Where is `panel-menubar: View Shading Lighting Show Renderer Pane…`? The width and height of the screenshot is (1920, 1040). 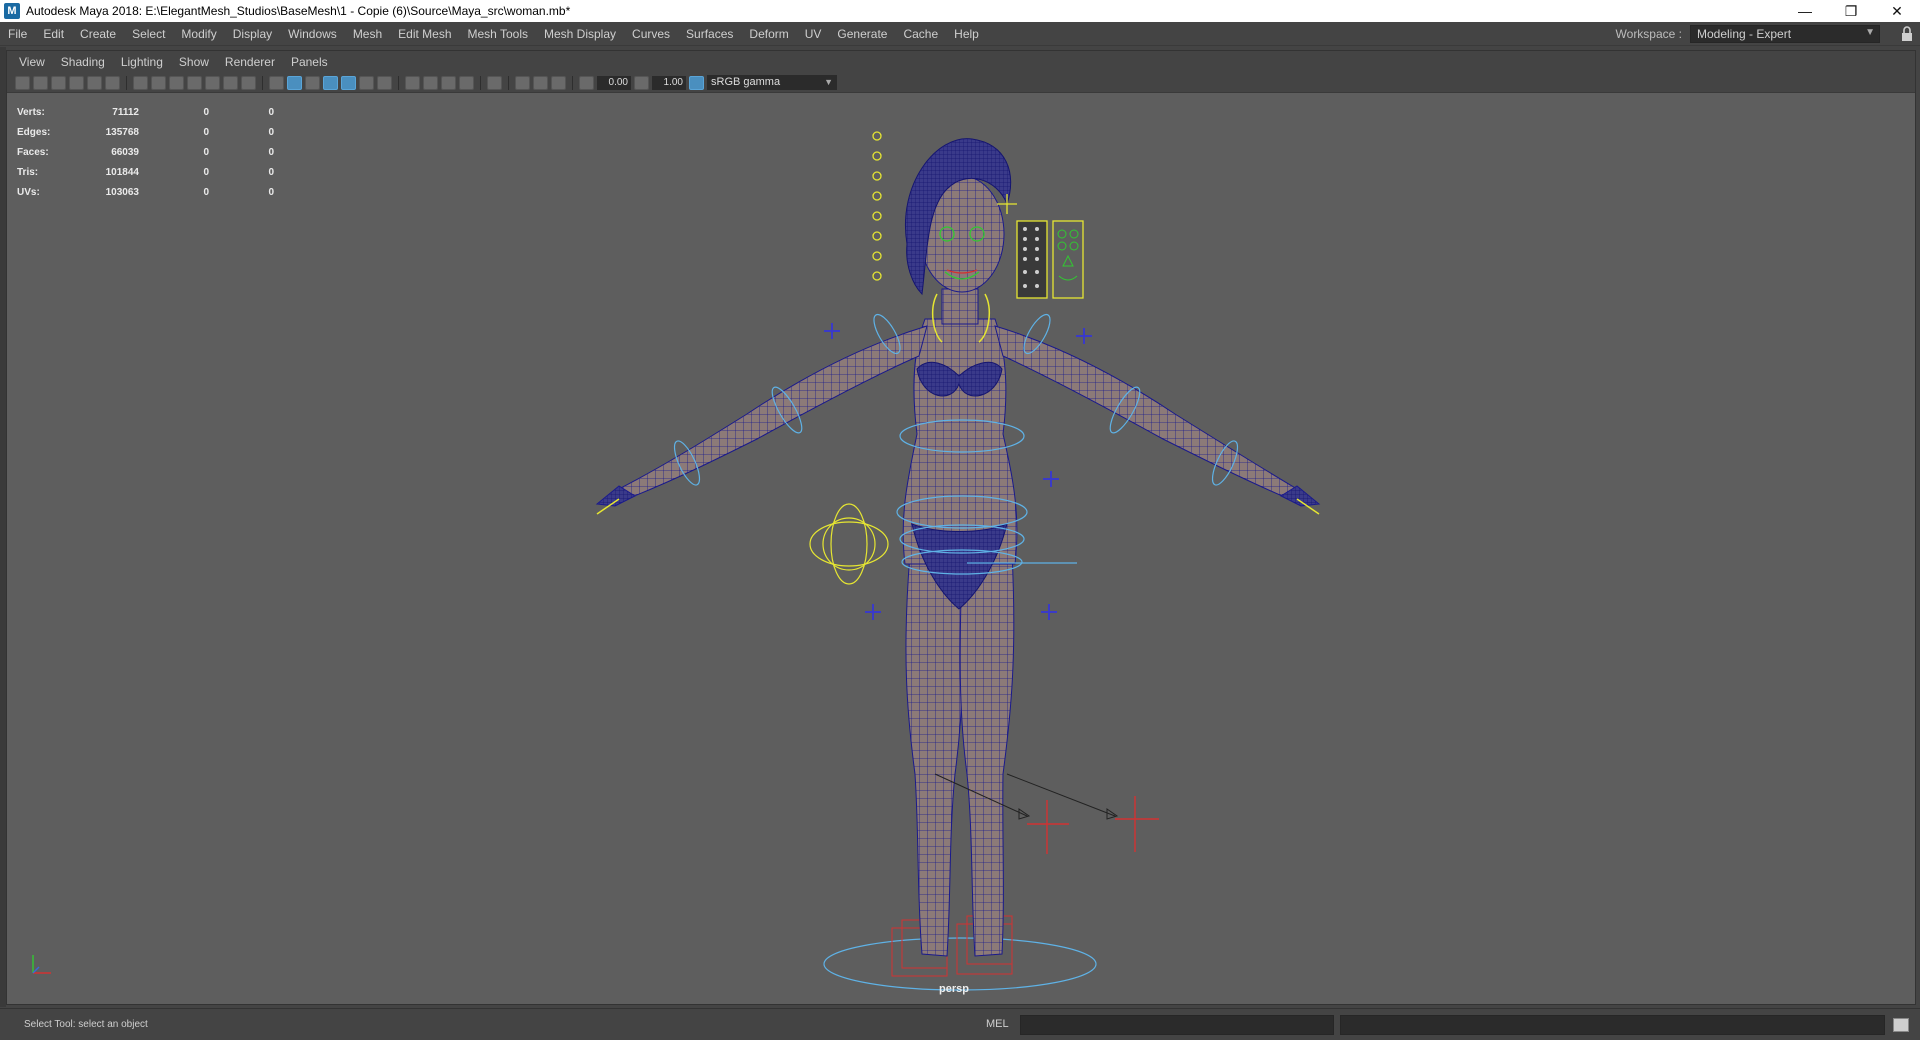 panel-menubar: View Shading Lighting Show Renderer Pane… is located at coordinates (961, 62).